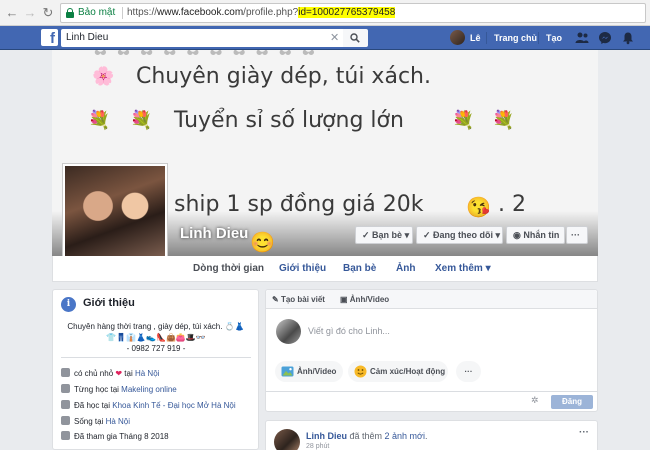 The height and width of the screenshot is (450, 650). I want to click on globe-icon: i, so click(68, 304).